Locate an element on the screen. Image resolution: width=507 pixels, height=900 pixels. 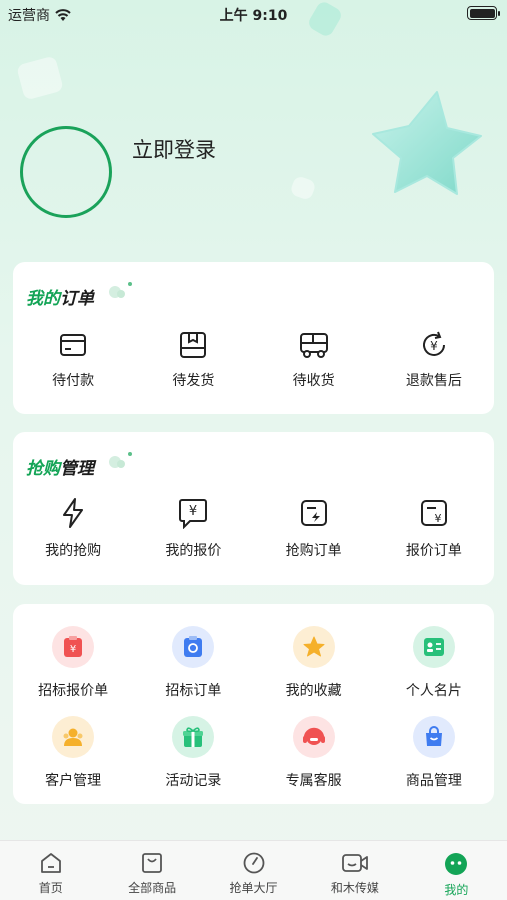
order-item-label: 退款售后 is located at coordinates (433, 381).